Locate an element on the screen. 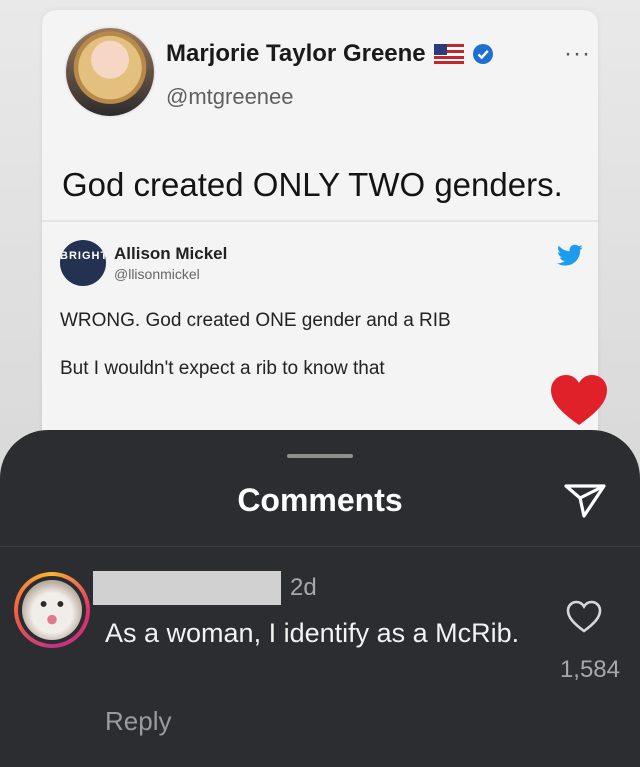  verified-icon is located at coordinates (482, 54).